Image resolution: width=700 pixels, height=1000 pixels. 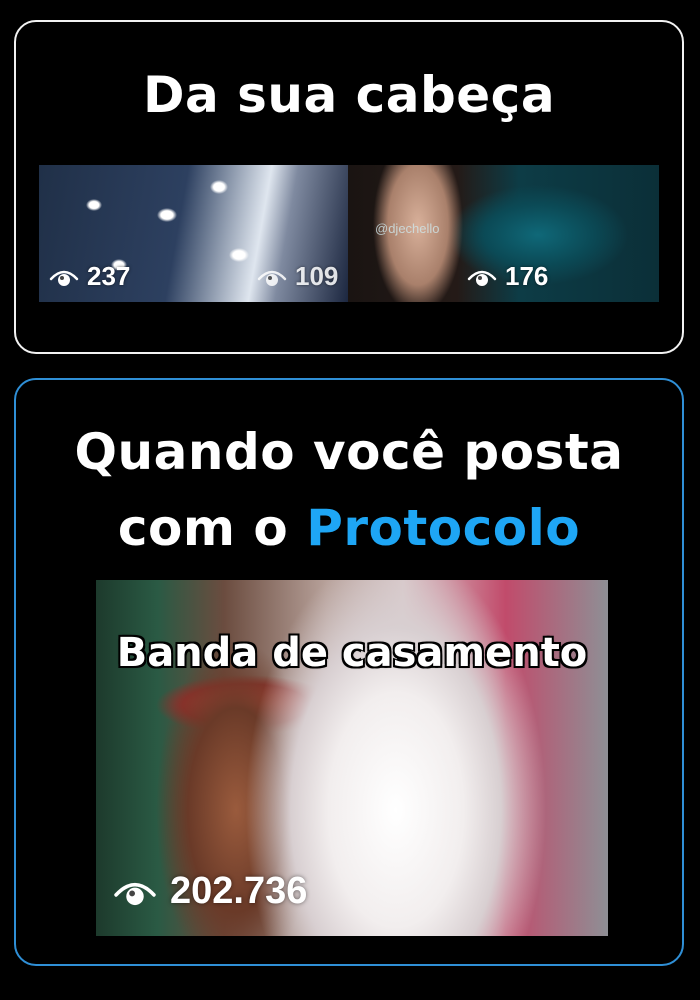 What do you see at coordinates (352, 653) in the screenshot?
I see `photo-caption: Banda de casamento` at bounding box center [352, 653].